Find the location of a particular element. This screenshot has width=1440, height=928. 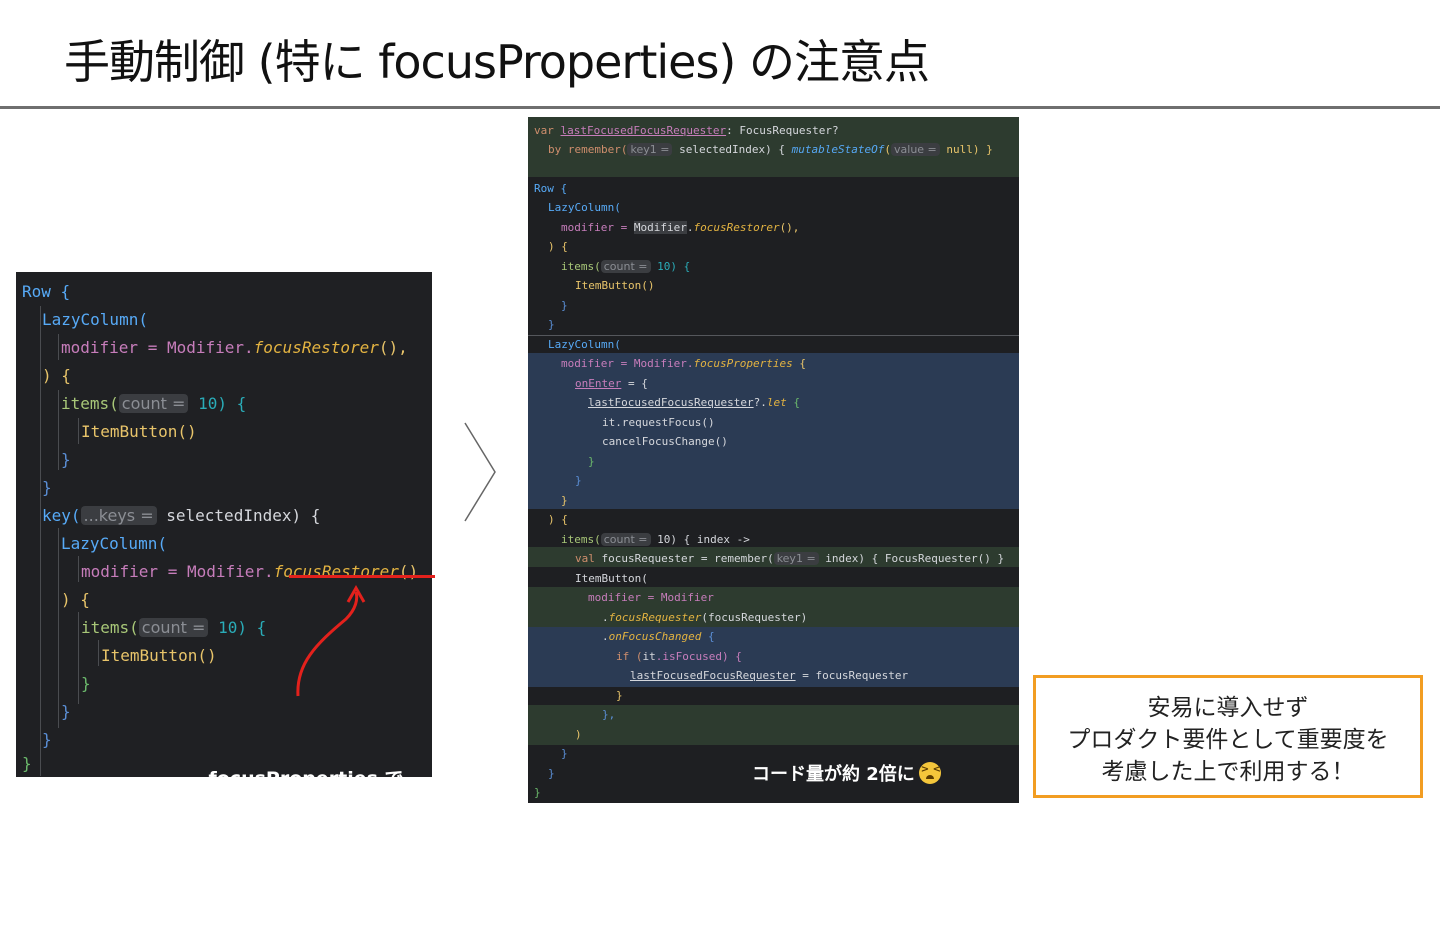

code-token: var is located at coordinates (547, 130).